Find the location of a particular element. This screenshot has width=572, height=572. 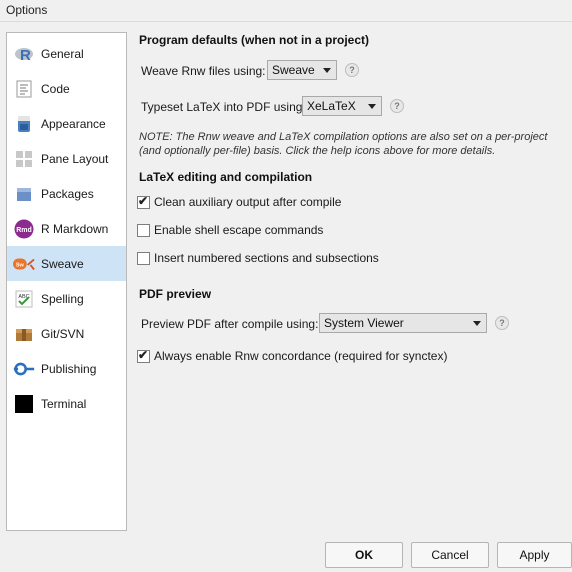

shell-escape-option: Enable shell escape commands is located at coordinates (230, 230).